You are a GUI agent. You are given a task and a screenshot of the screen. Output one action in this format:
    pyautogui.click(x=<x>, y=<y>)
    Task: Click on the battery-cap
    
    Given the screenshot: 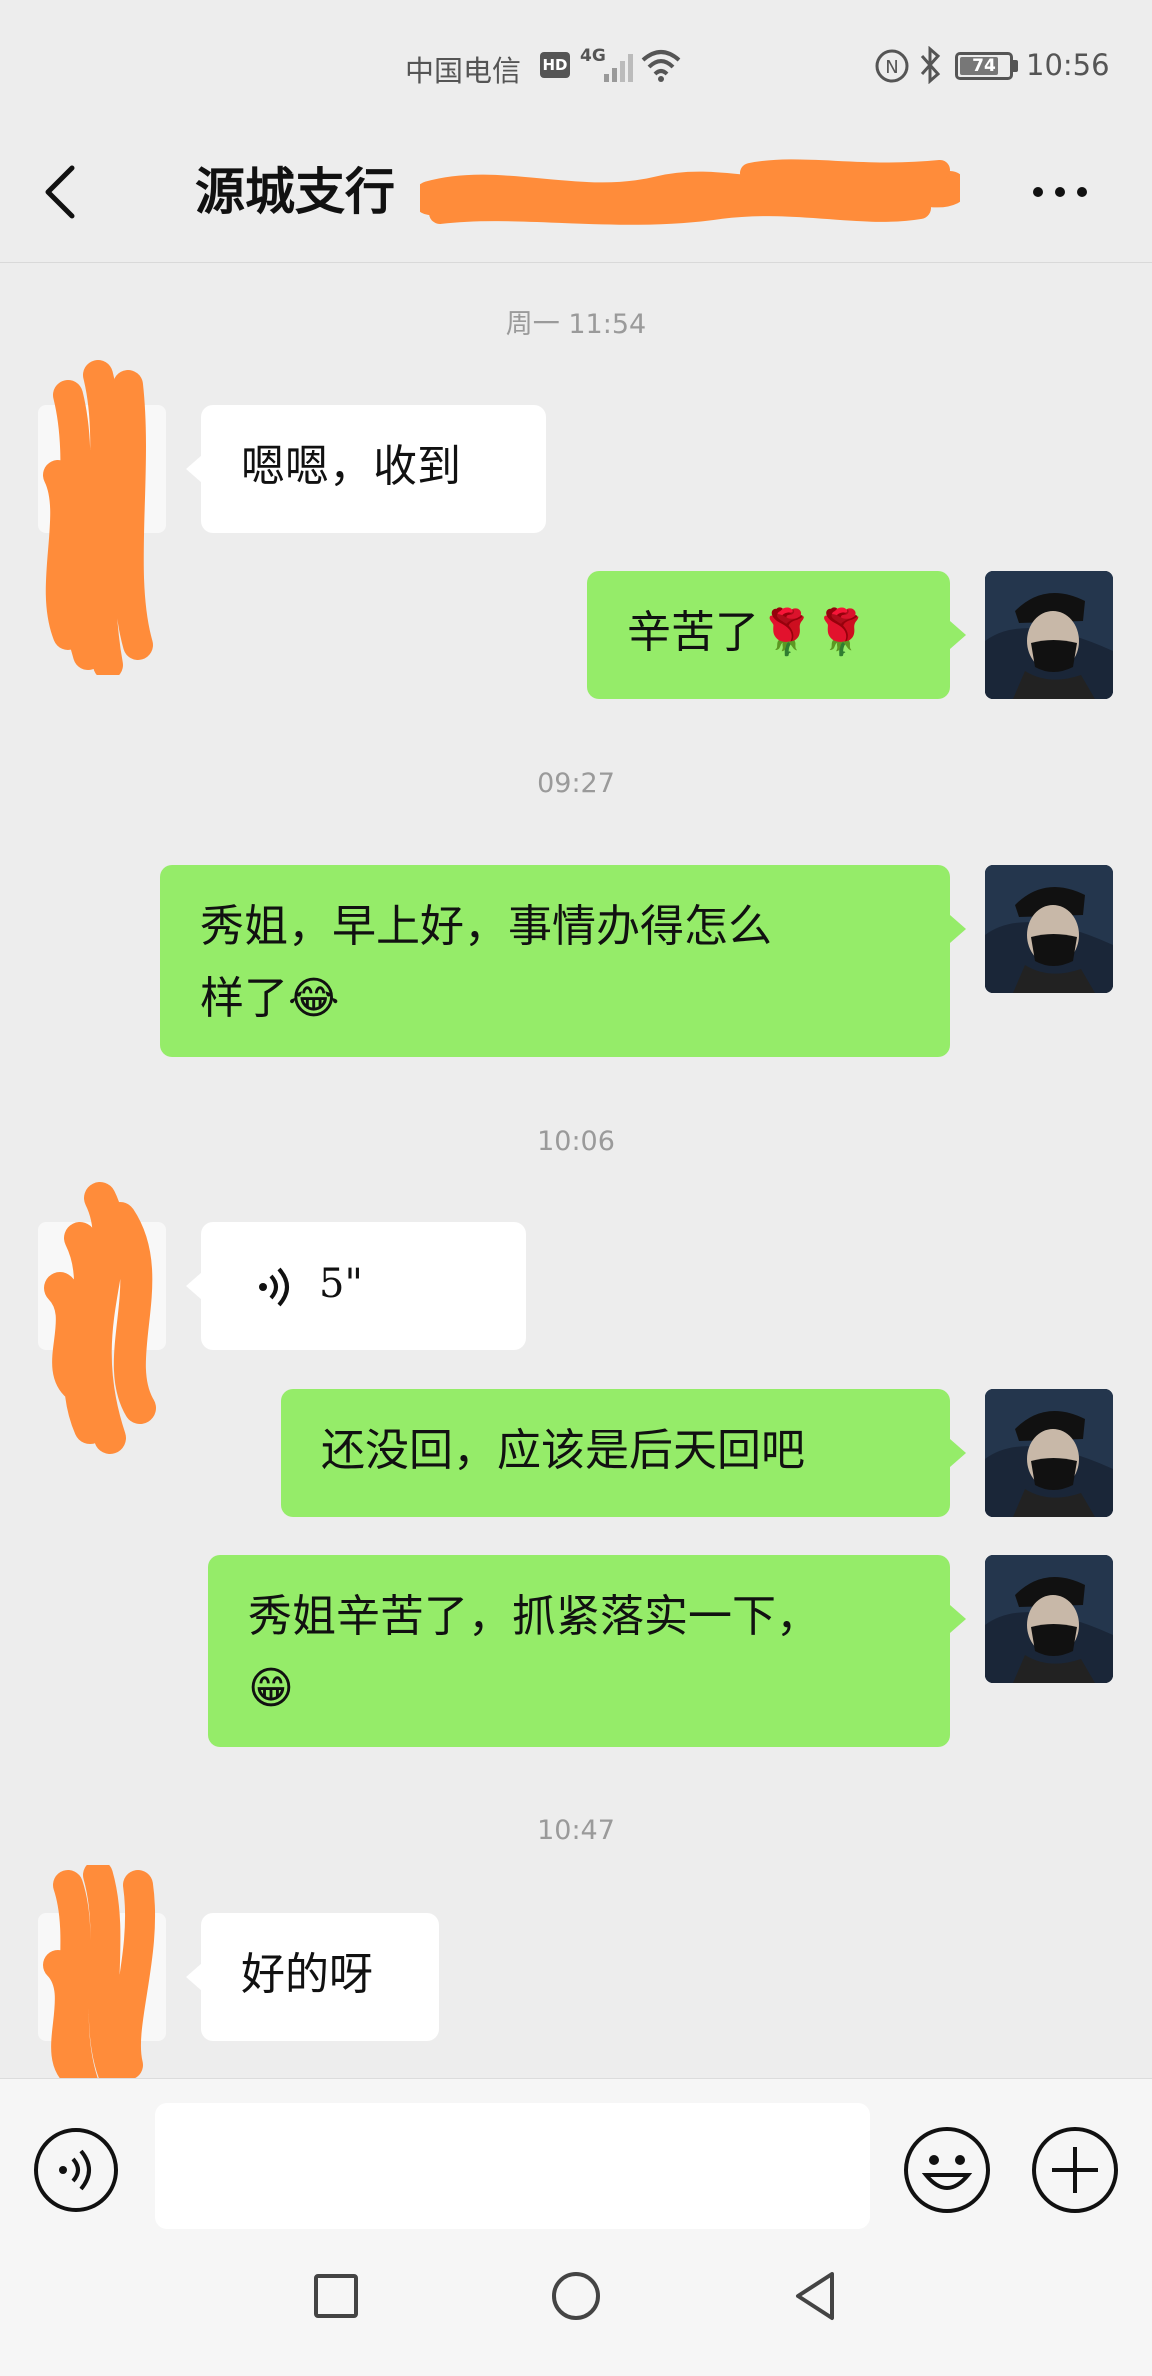 What is the action you would take?
    pyautogui.click(x=1015, y=66)
    